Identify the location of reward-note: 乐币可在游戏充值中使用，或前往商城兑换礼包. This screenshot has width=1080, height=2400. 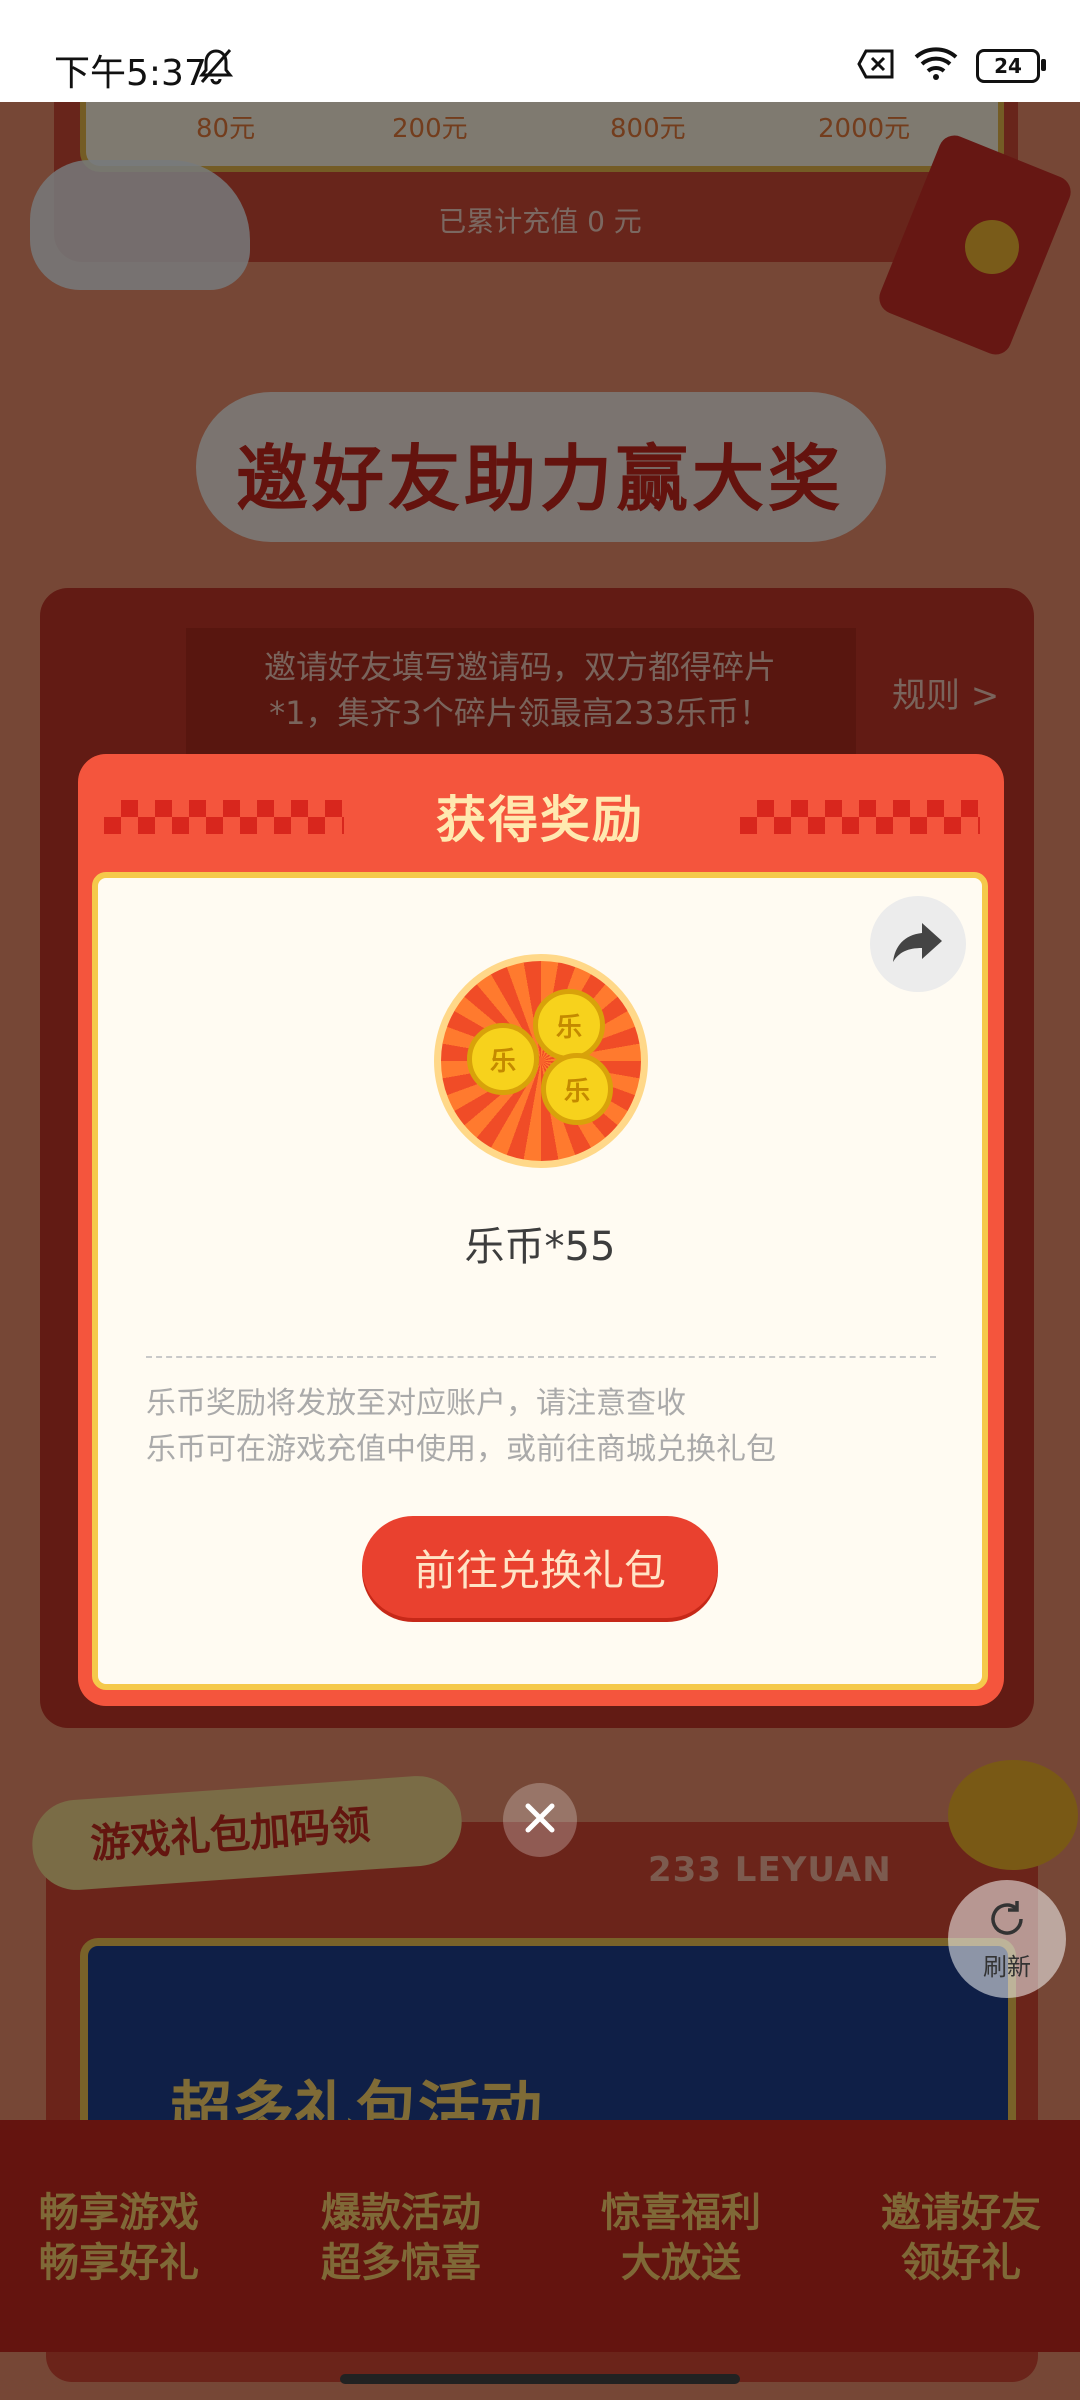
(461, 1449).